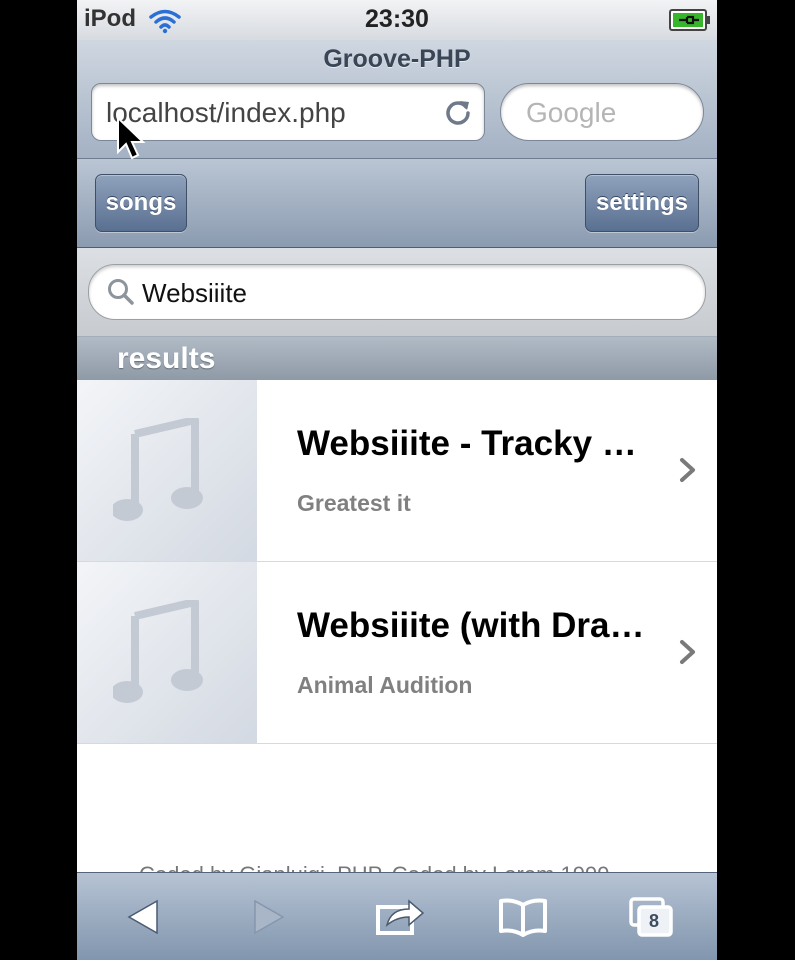 This screenshot has height=960, width=795. What do you see at coordinates (385, 685) in the screenshot?
I see `song-artist: Animal Audition` at bounding box center [385, 685].